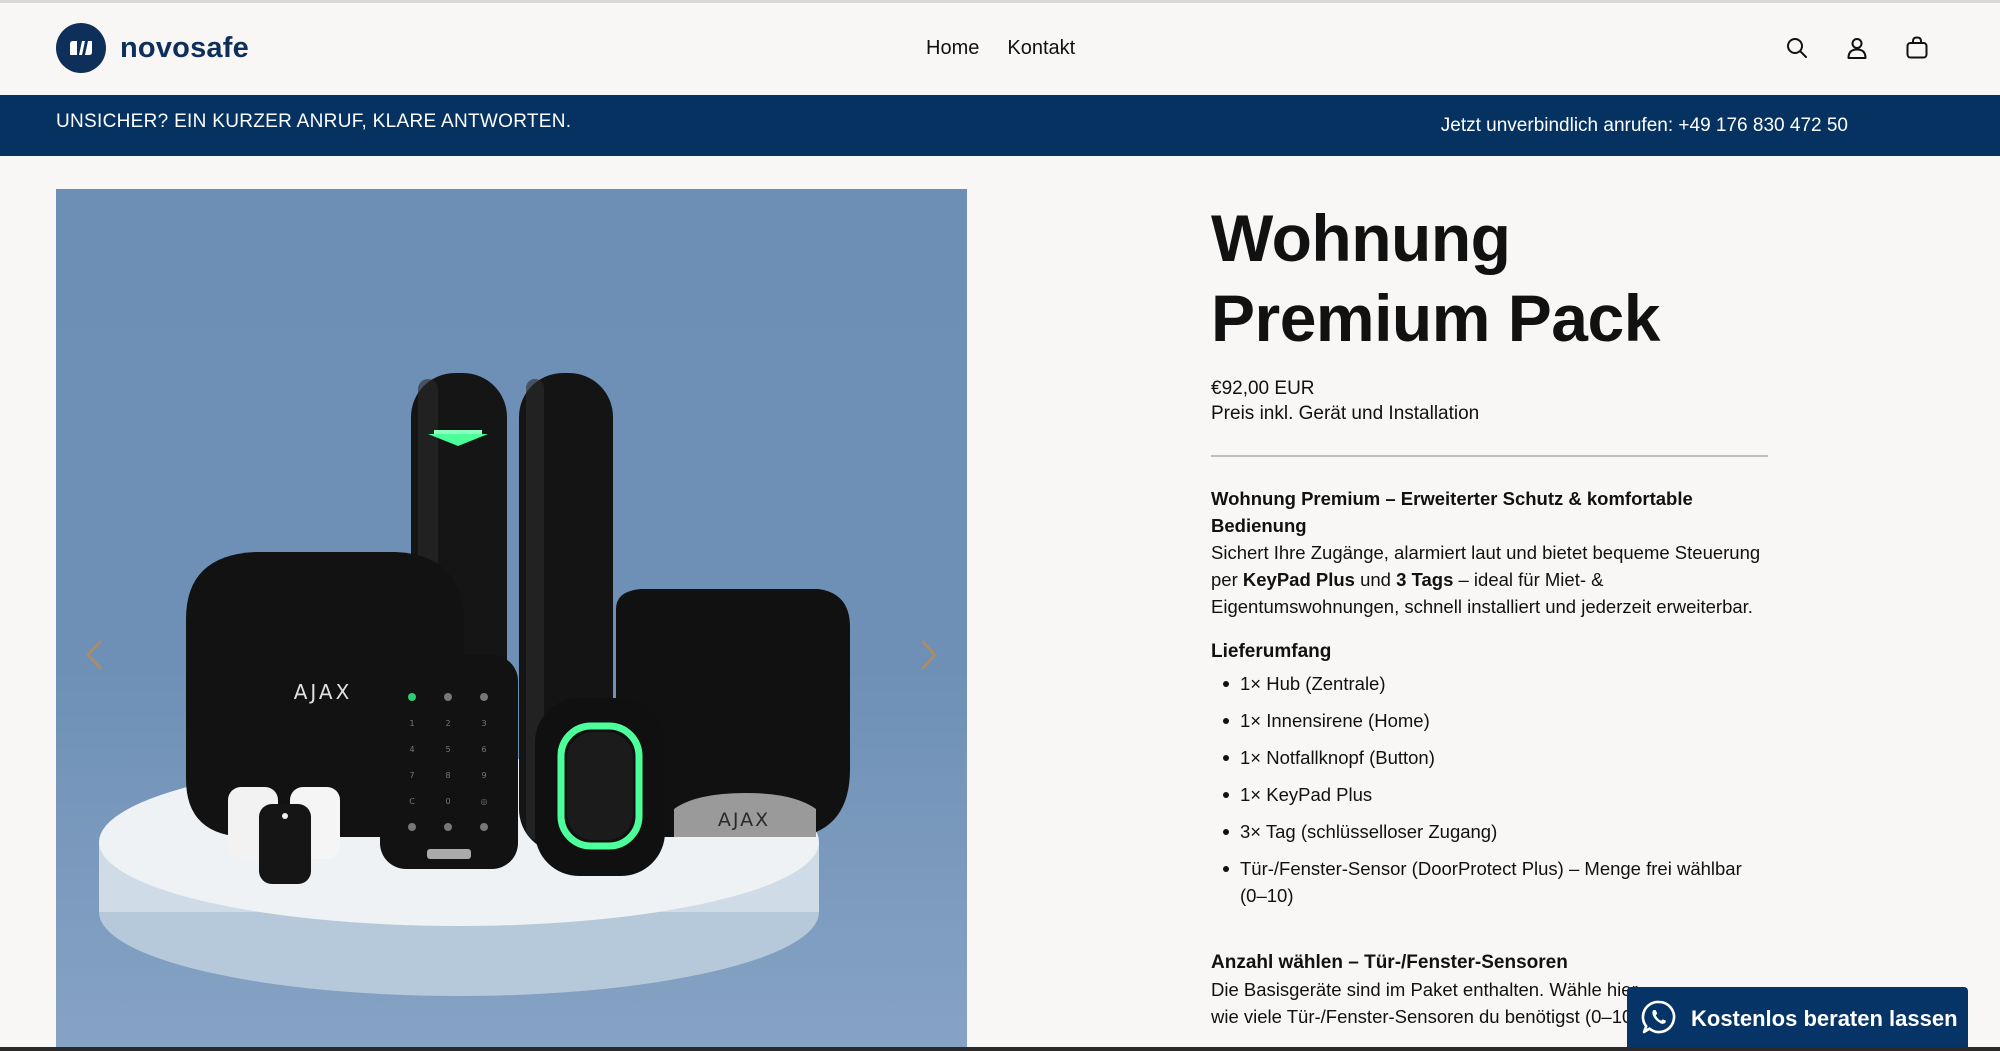  I want to click on svg-text: 1, so click(411, 723).